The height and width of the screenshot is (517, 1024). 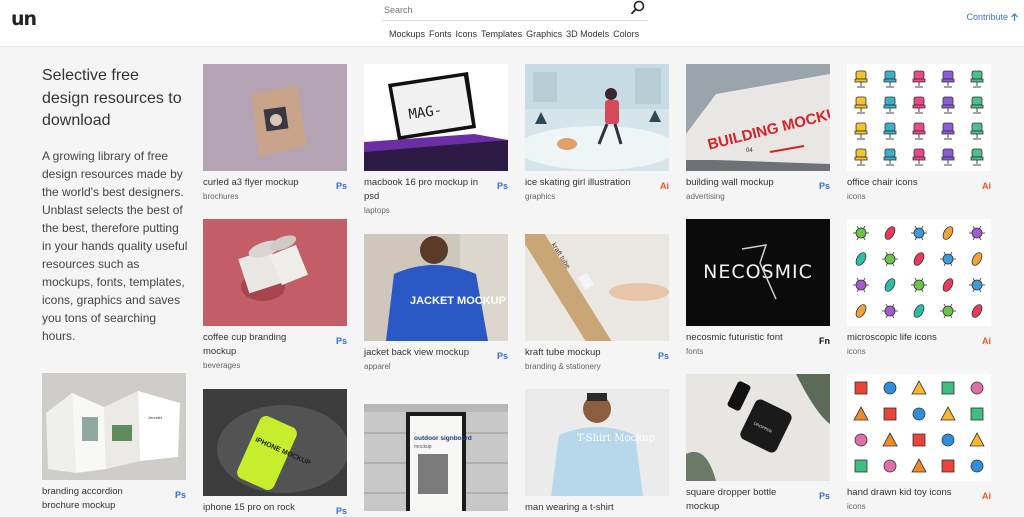 I want to click on card-category: branding & stationery, so click(x=597, y=366).